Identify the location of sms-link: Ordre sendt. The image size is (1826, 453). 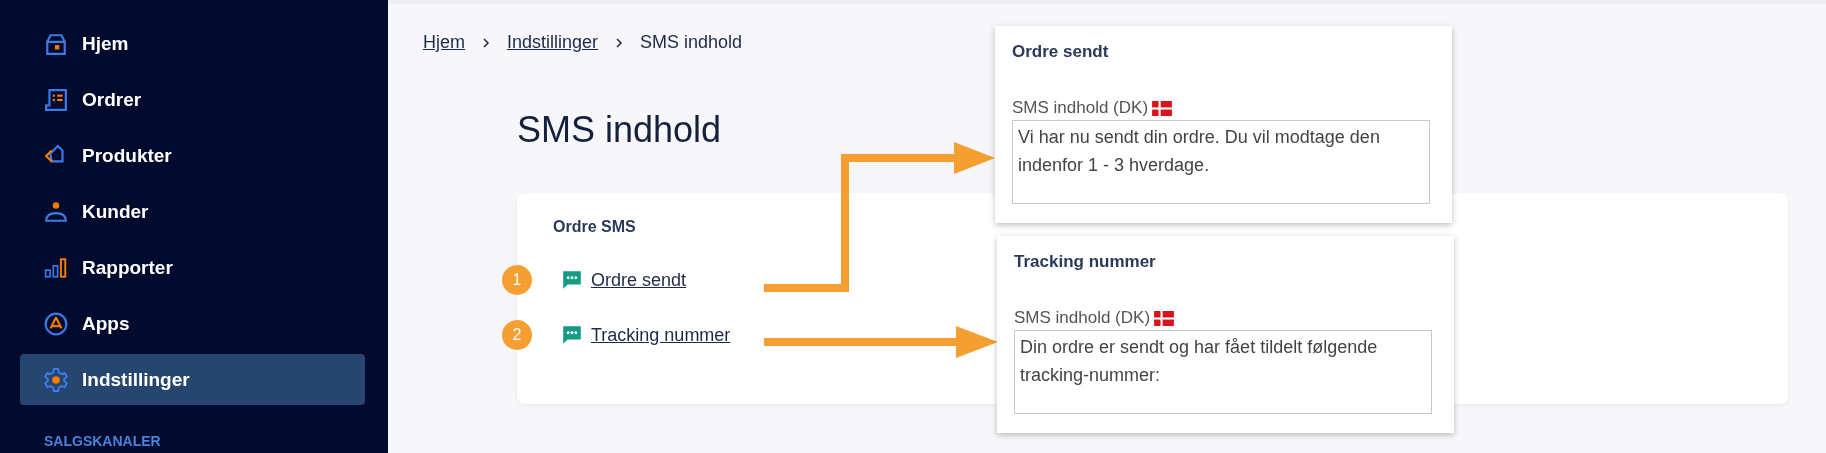
(639, 280).